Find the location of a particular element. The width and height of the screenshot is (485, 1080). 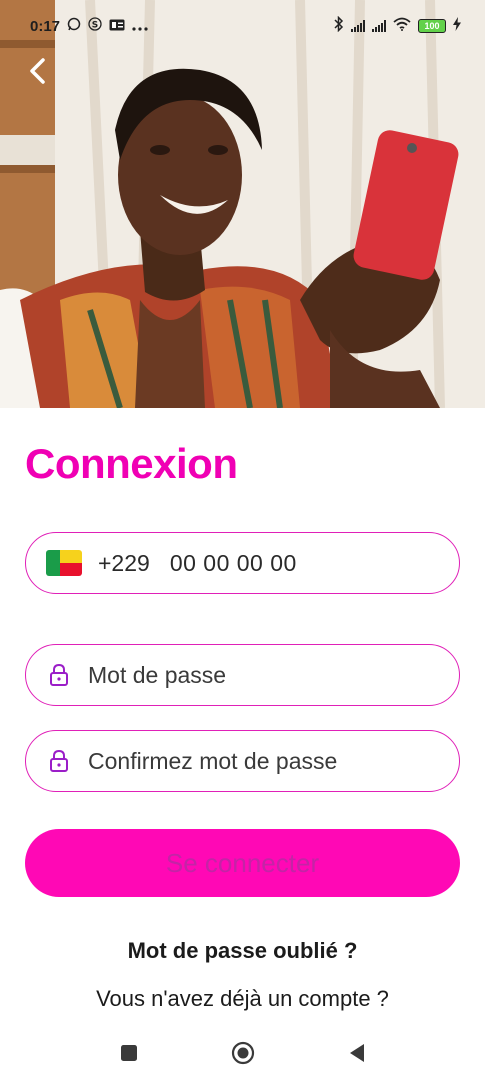

square-icon is located at coordinates (128, 1053).